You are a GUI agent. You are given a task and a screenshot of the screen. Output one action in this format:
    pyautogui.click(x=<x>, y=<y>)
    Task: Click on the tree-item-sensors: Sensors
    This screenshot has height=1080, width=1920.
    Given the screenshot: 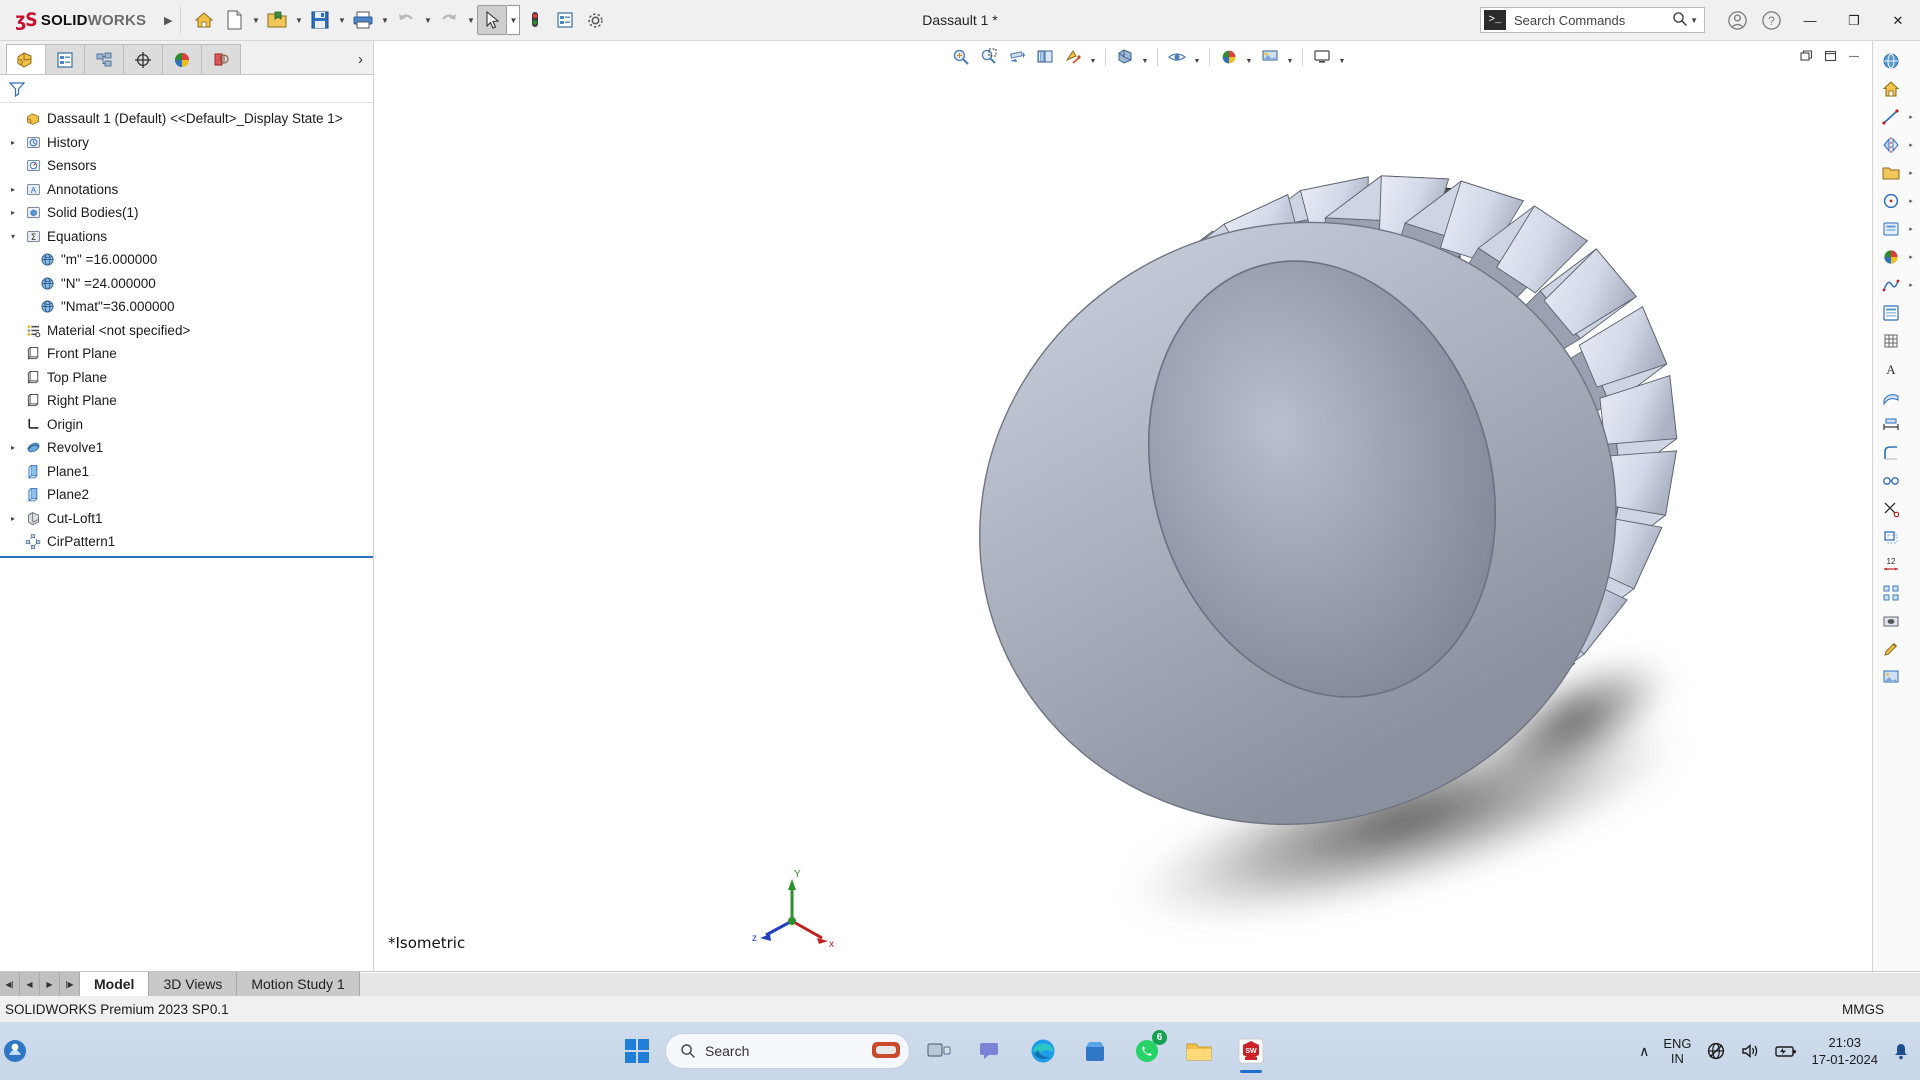 What is the action you would take?
    pyautogui.click(x=186, y=166)
    